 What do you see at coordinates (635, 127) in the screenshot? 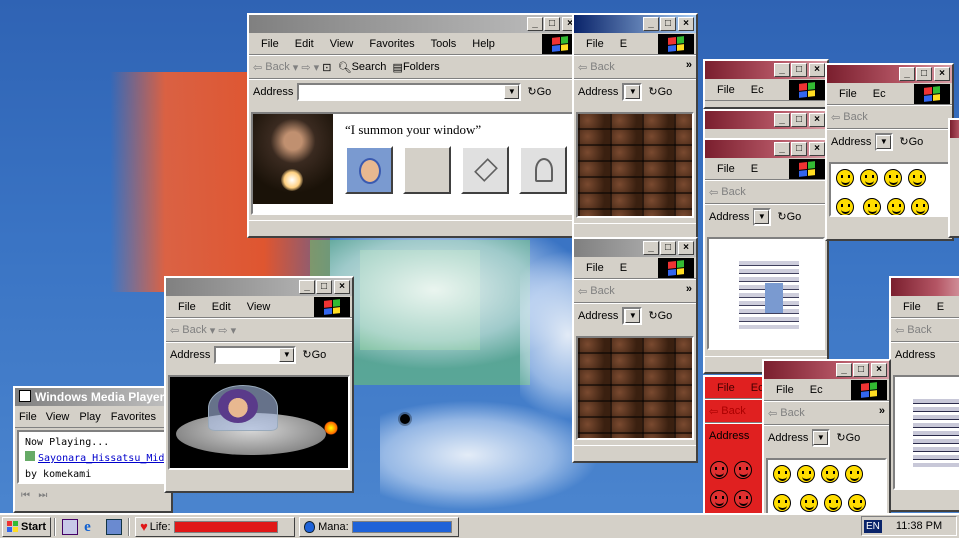
I see `brick-window-top: _ □ × File E ⇦ Back » Address ▼ ↻Go` at bounding box center [635, 127].